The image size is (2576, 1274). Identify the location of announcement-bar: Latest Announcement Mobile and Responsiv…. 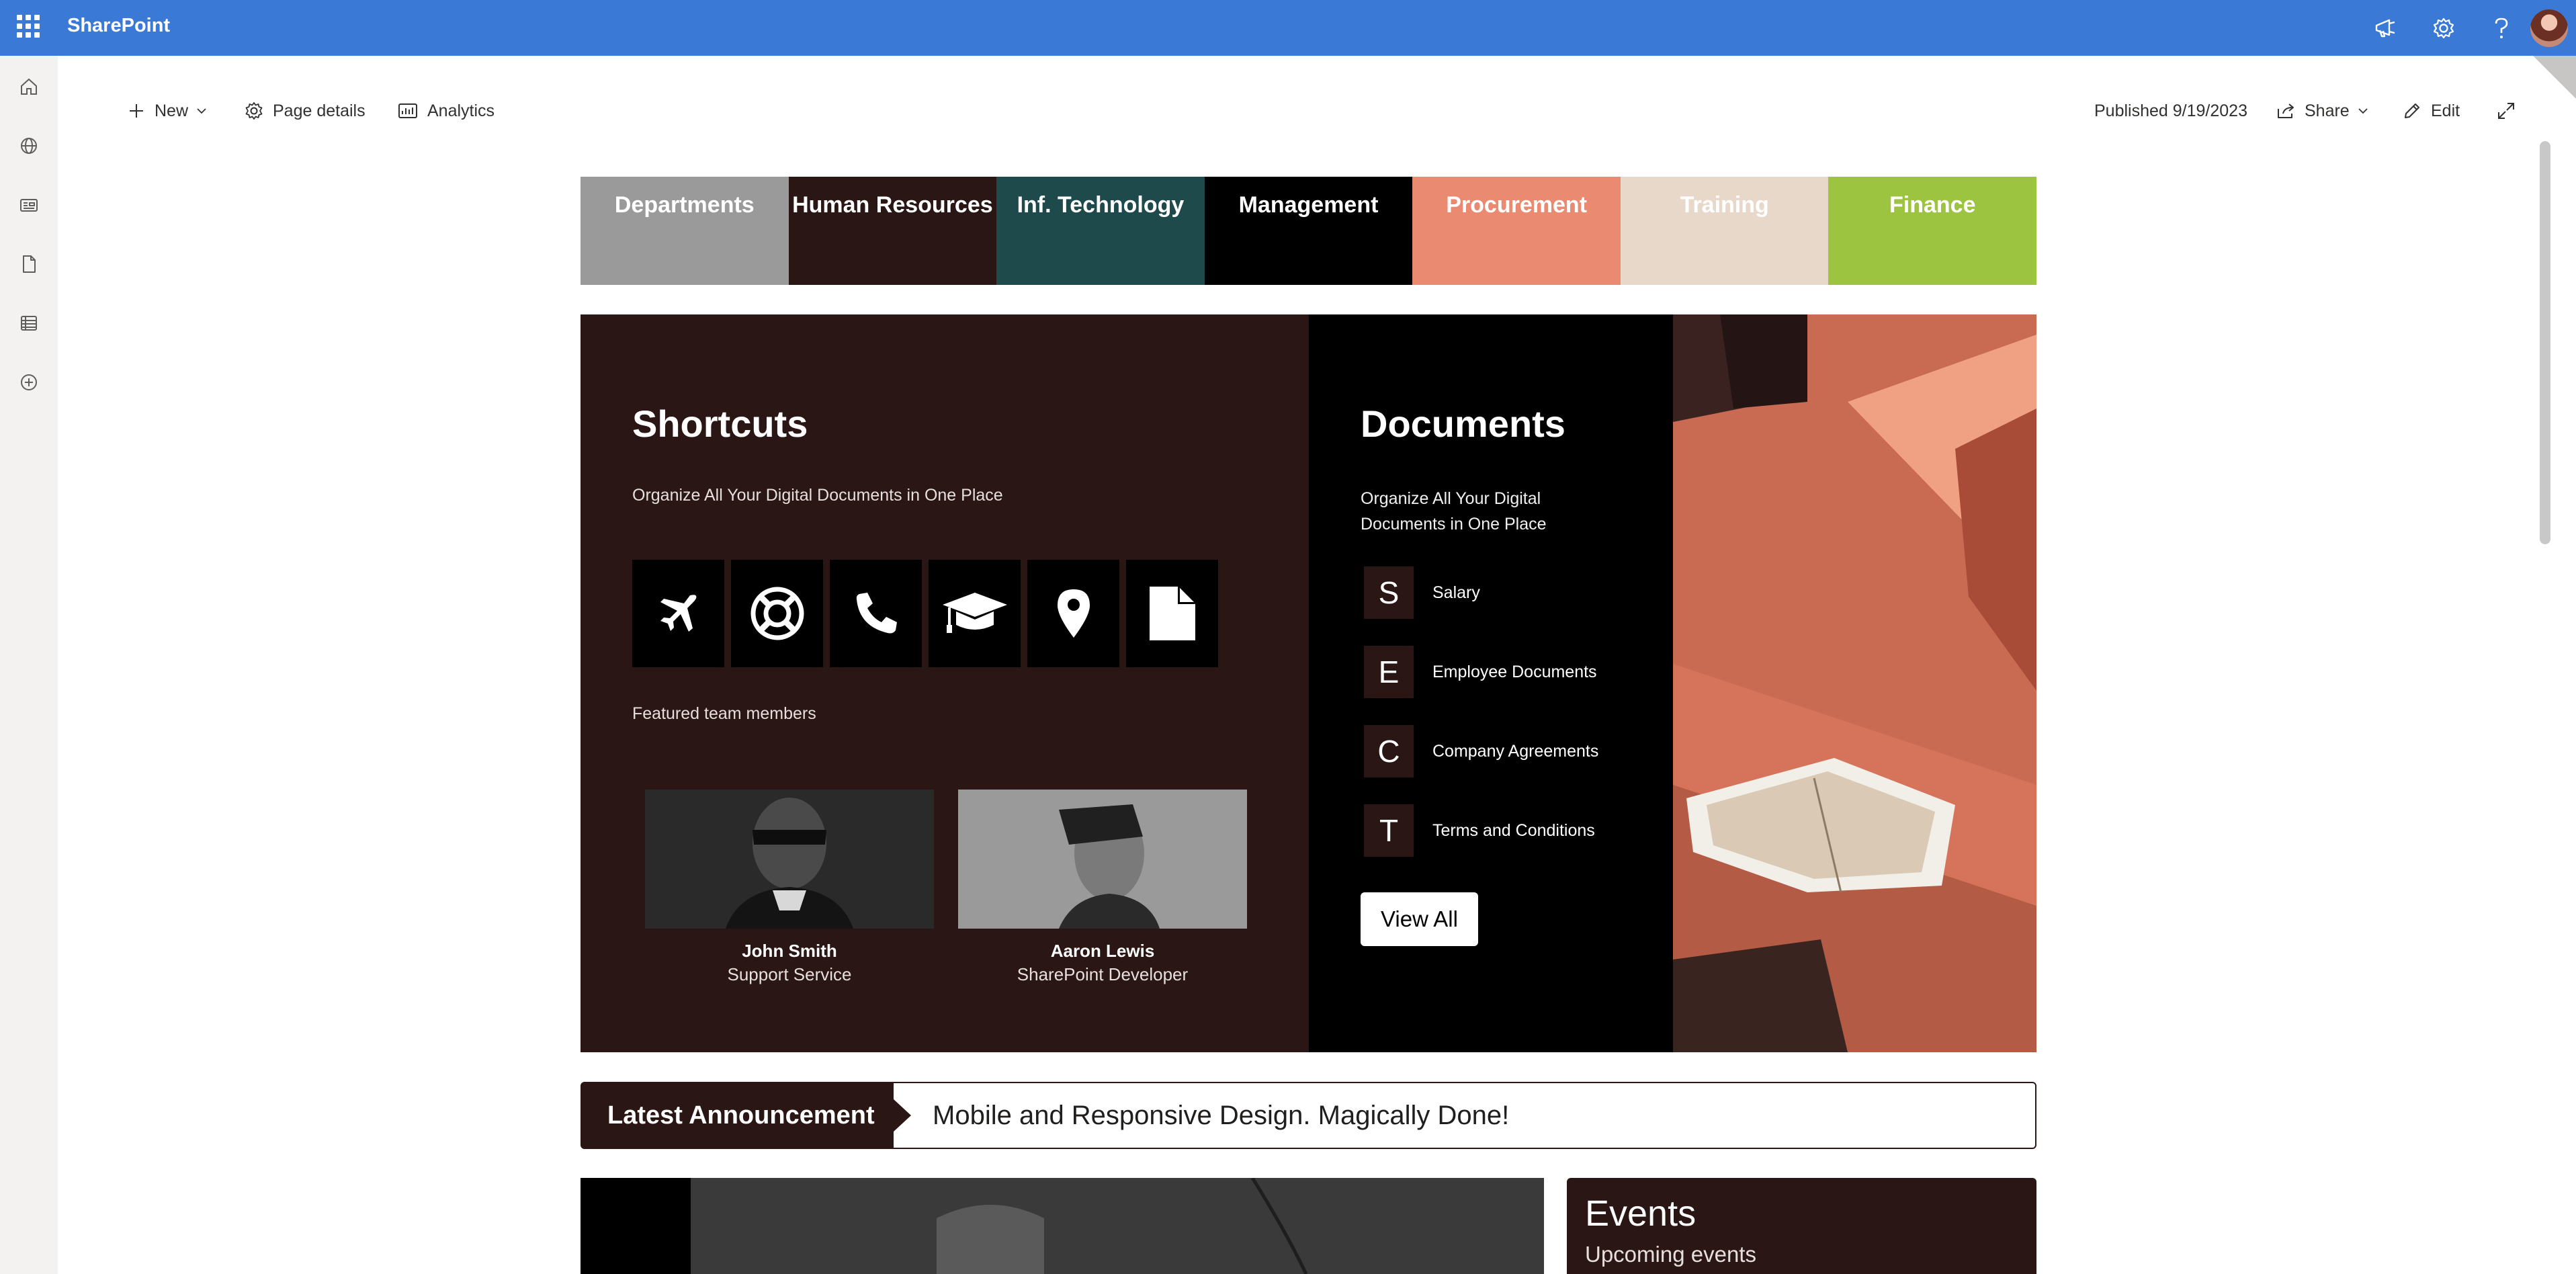
(1308, 1115).